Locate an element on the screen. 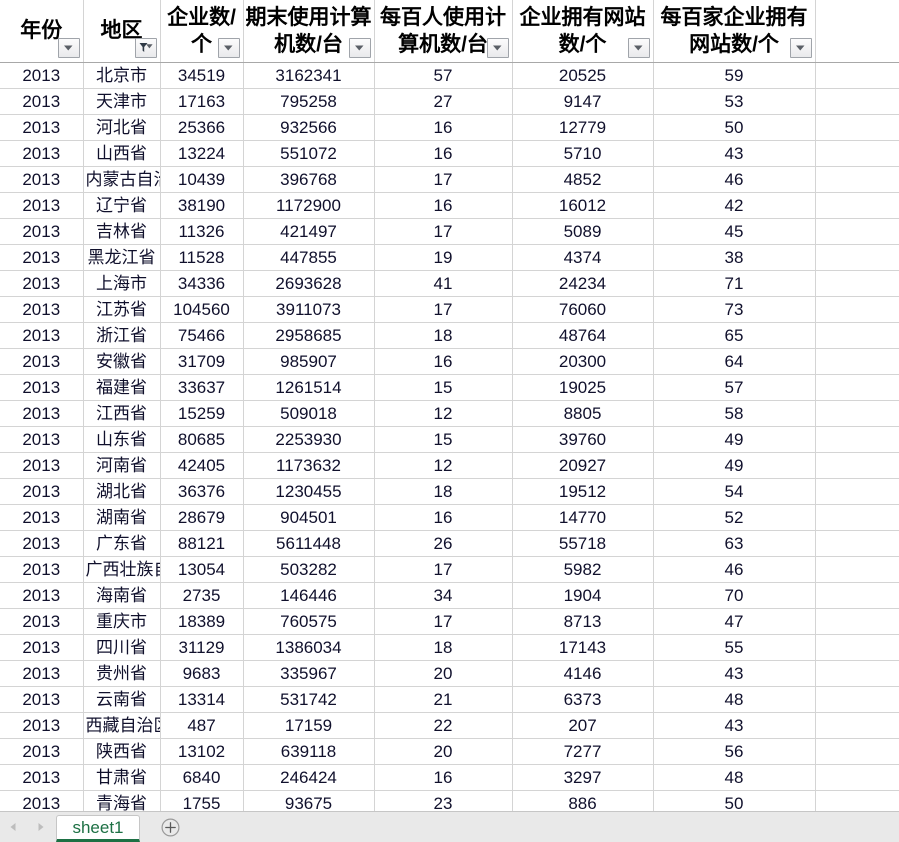 Image resolution: width=899 pixels, height=842 pixels. cell-region: 广西壮族自治区 is located at coordinates (122, 569).